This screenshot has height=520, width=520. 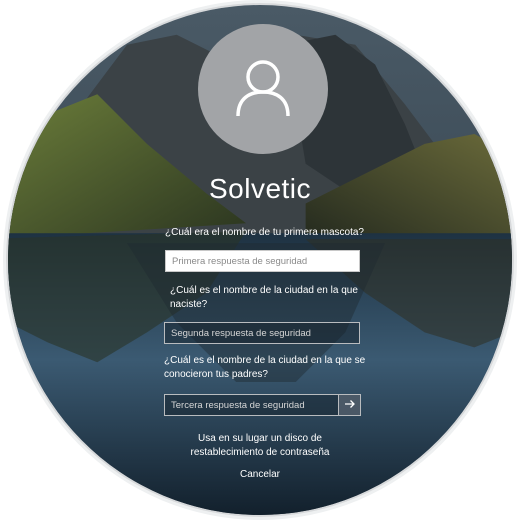 I want to click on user-icon, so click(x=263, y=89).